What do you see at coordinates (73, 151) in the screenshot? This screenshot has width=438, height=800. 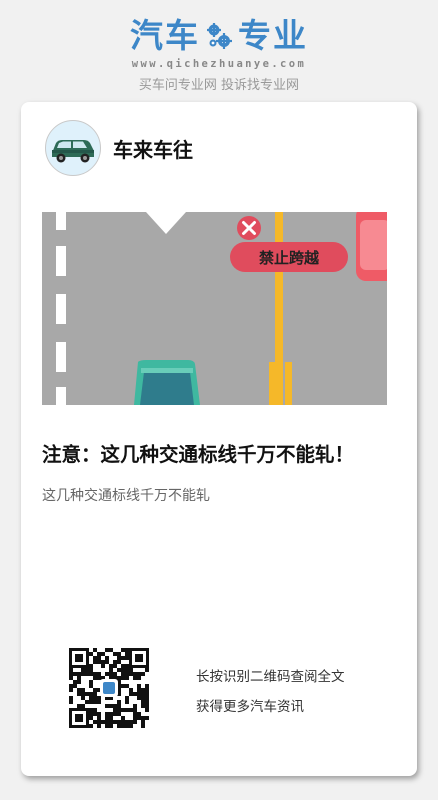 I see `car-icon` at bounding box center [73, 151].